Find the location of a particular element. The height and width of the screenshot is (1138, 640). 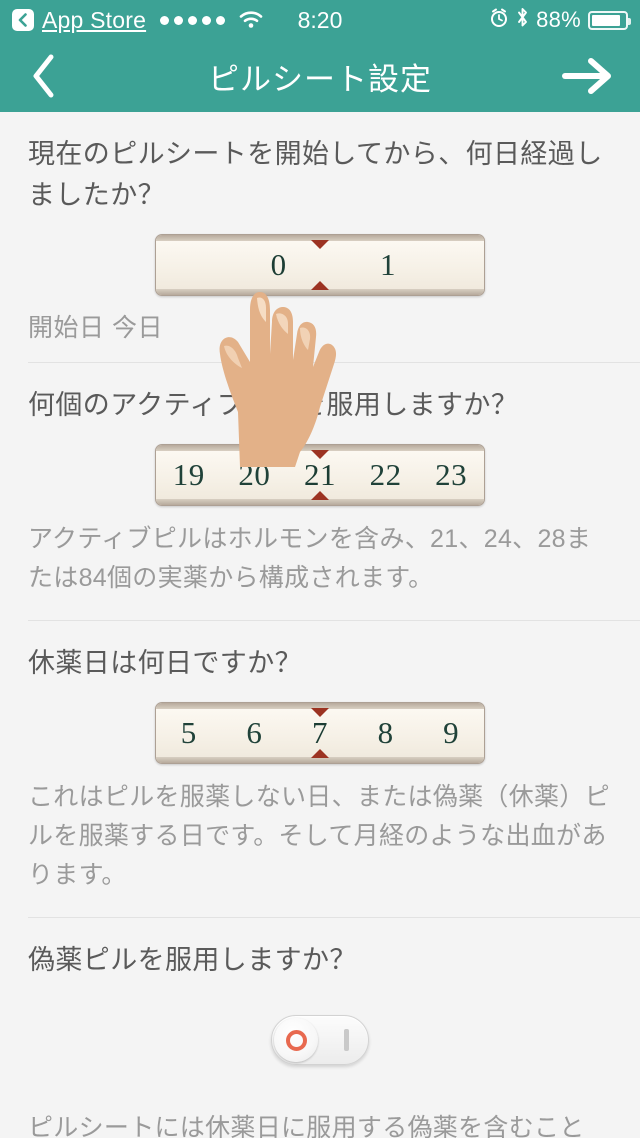

status-bar-right: 88% is located at coordinates (560, 20).